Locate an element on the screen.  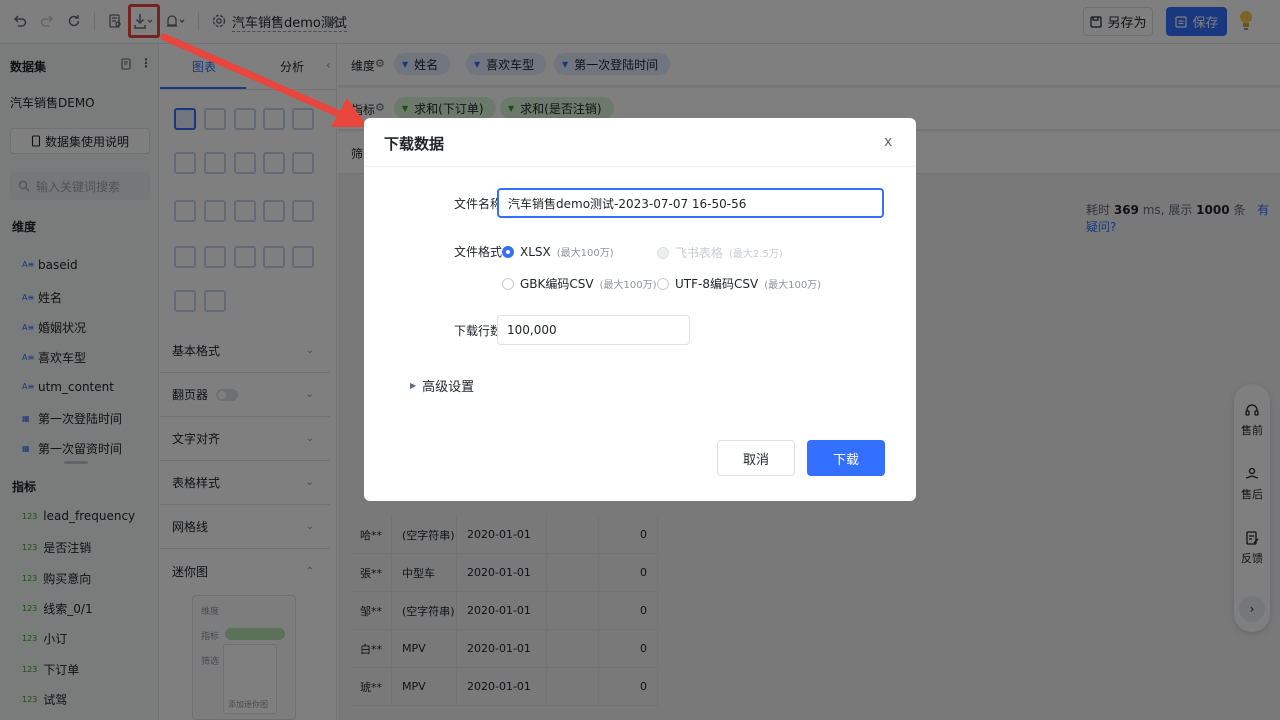
file-name-input: 汽车销售demo测试-2023-07-07 16-50-56 is located at coordinates (690, 203).